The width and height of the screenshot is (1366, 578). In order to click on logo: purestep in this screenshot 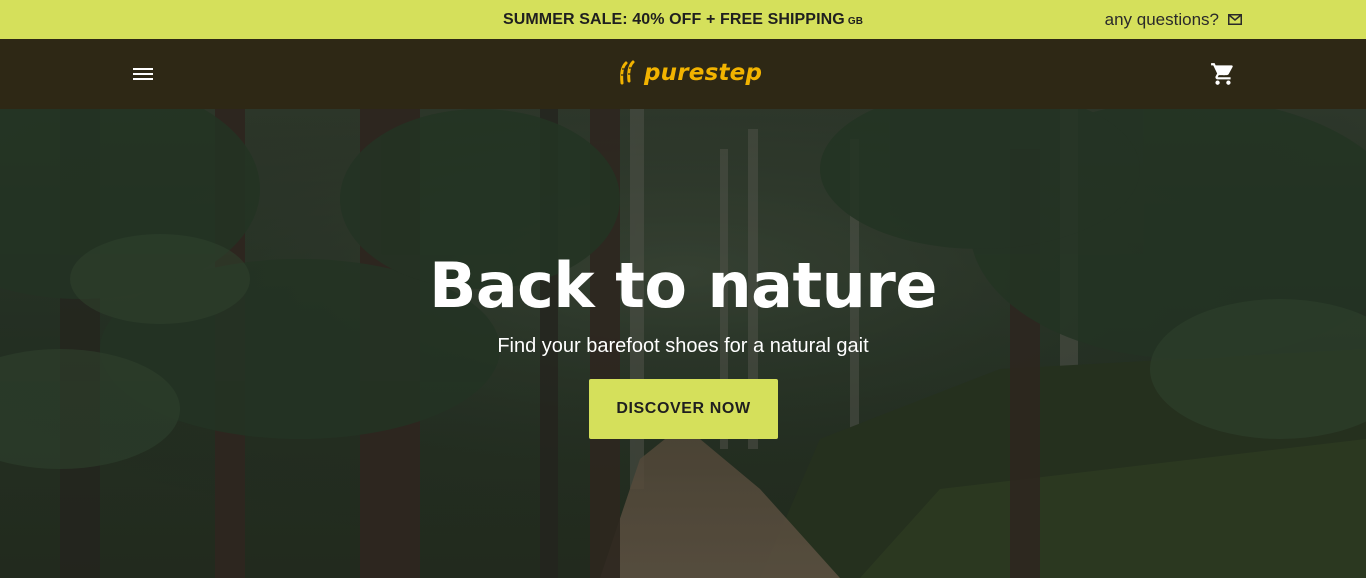, I will do `click(690, 73)`.